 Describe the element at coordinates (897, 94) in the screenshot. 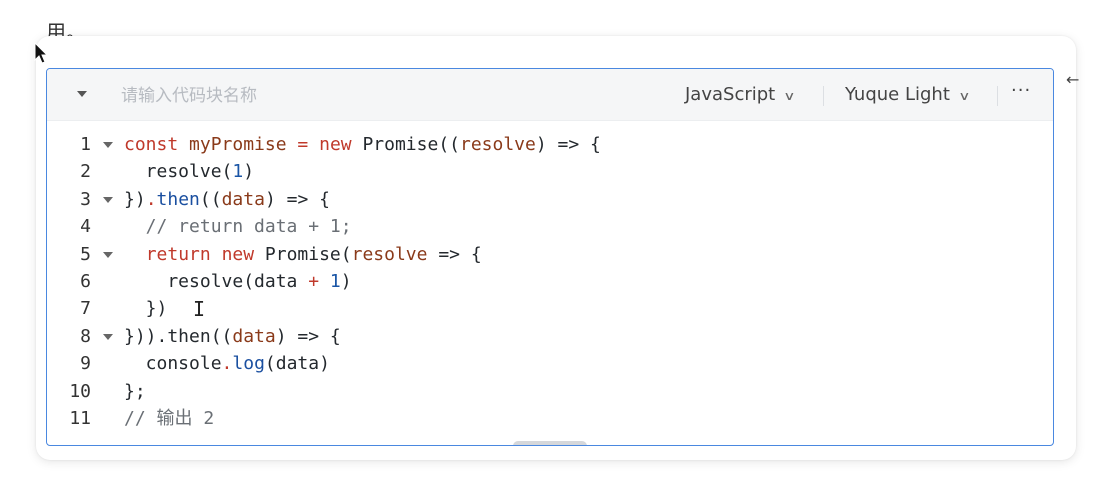

I see `theme-label: Yuque Light` at that location.